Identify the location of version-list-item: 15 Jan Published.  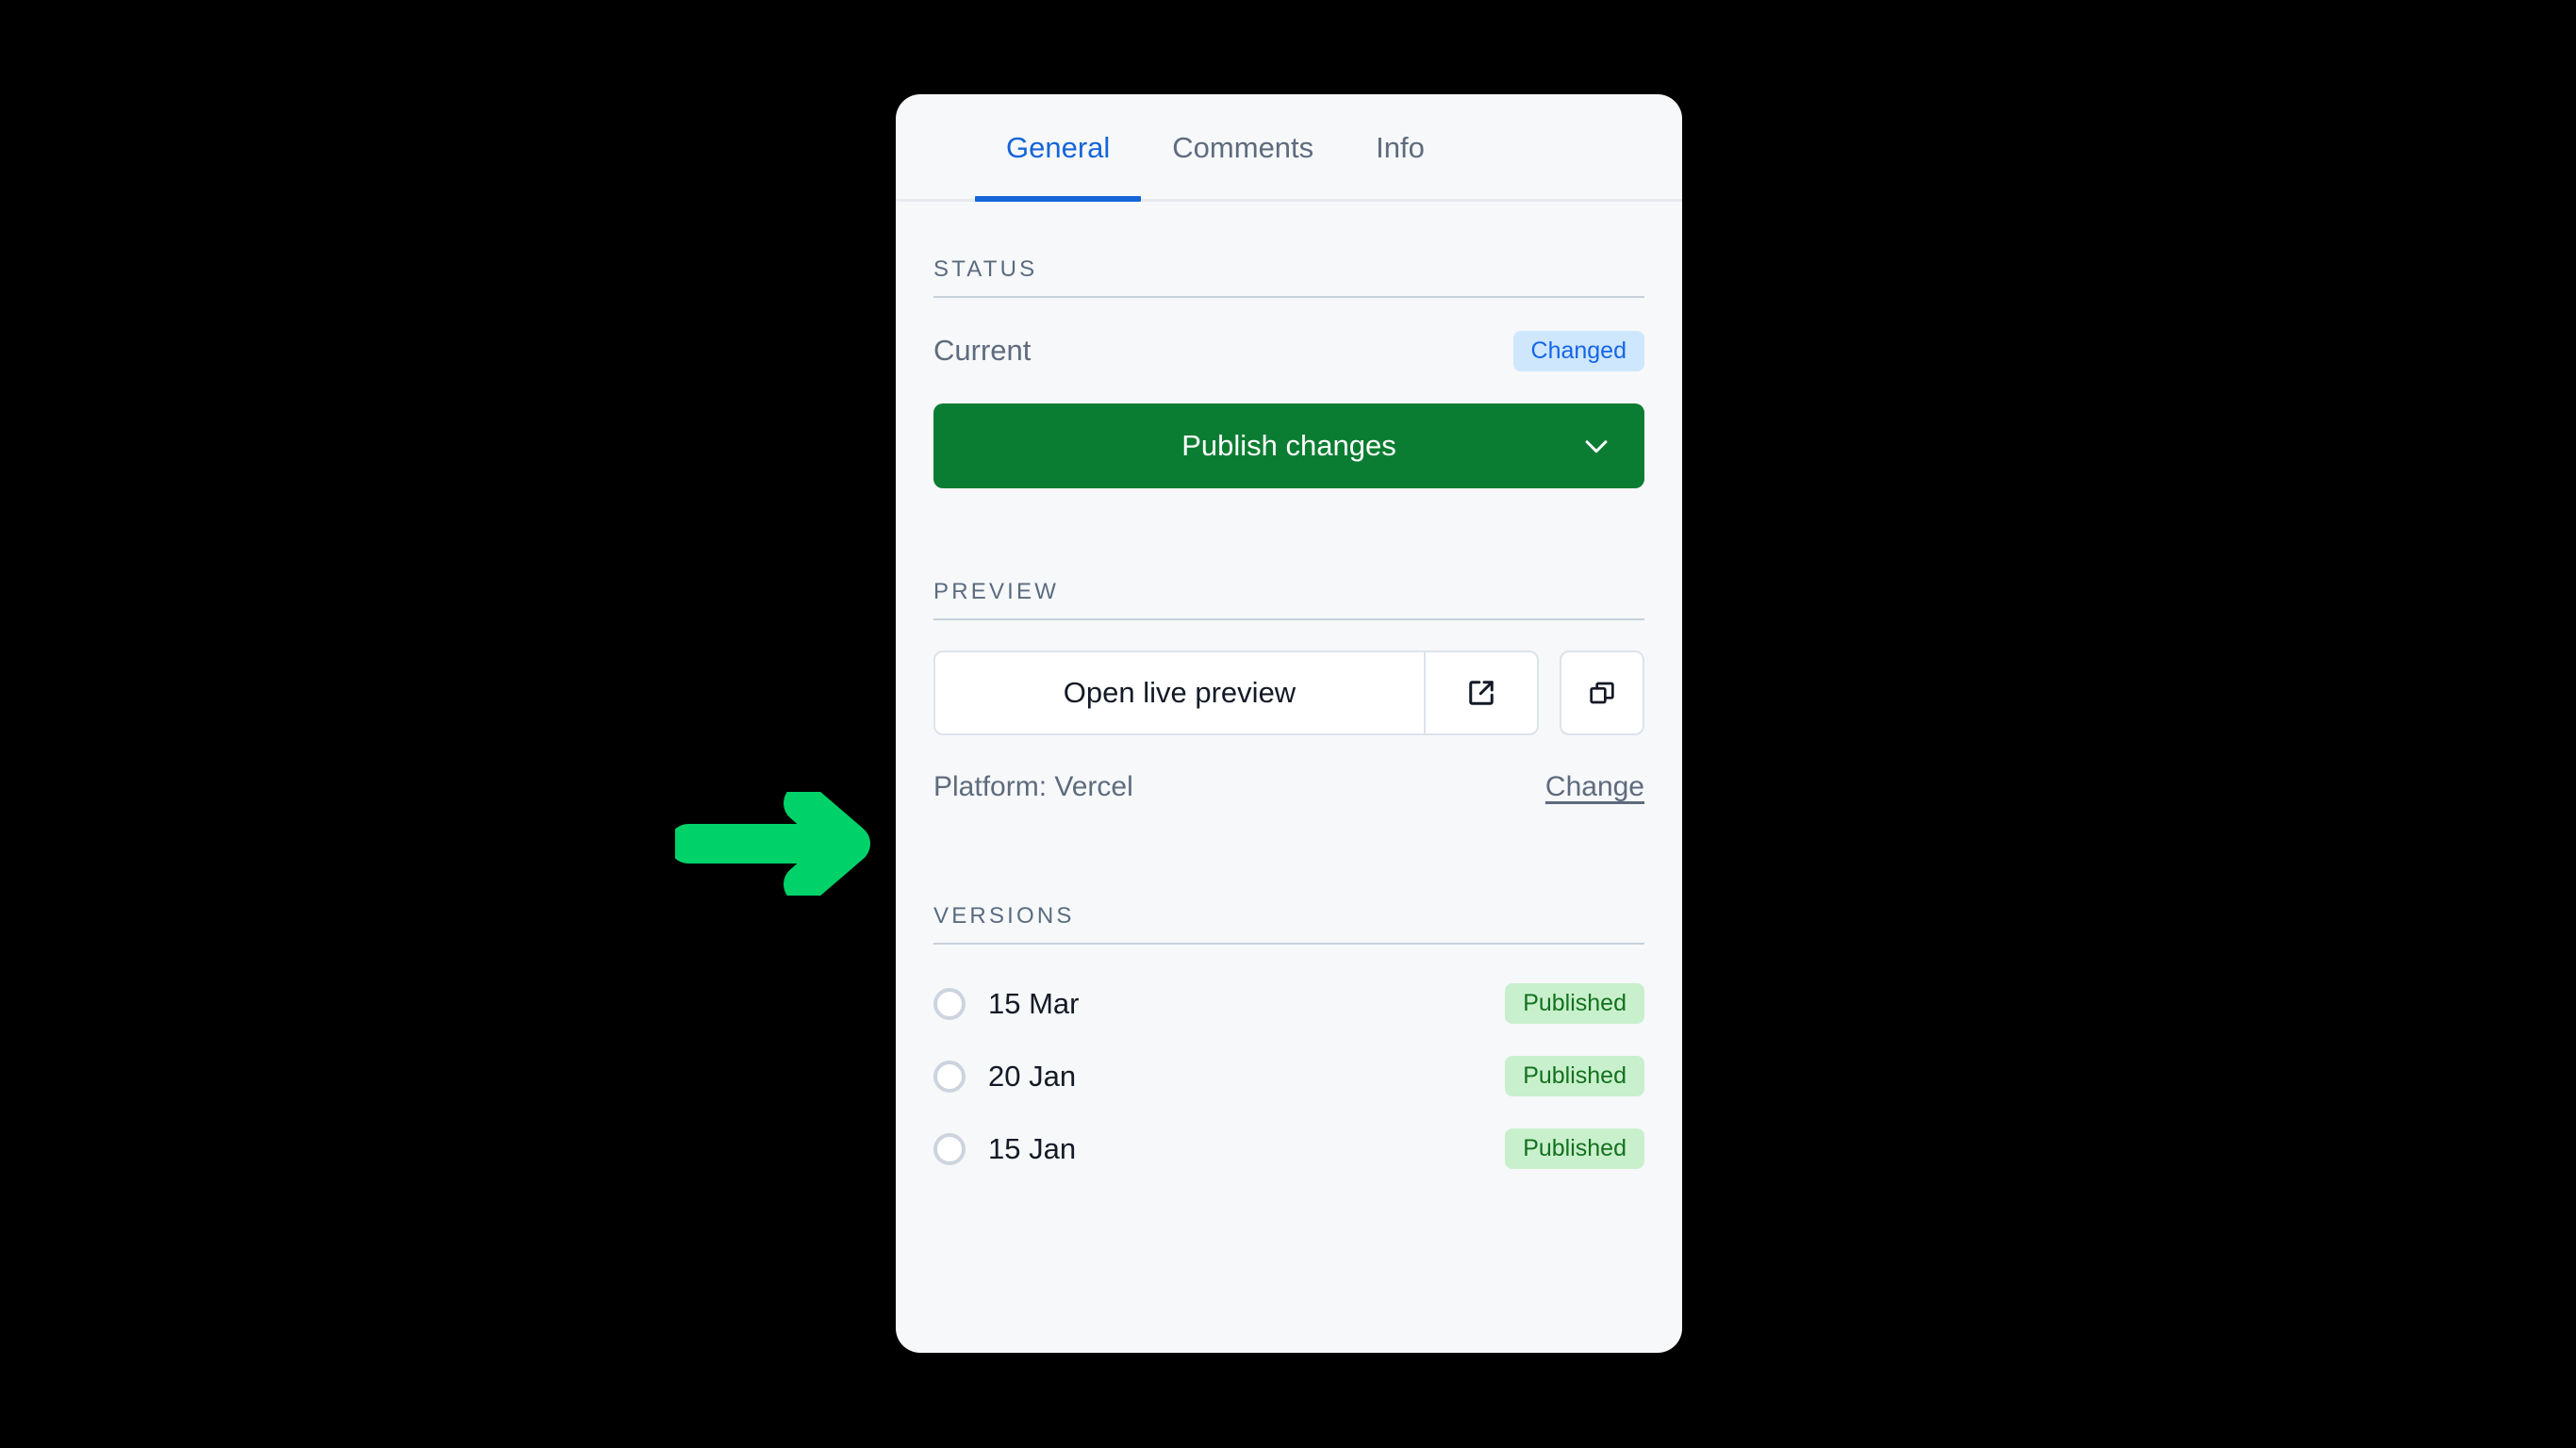
(1288, 1148).